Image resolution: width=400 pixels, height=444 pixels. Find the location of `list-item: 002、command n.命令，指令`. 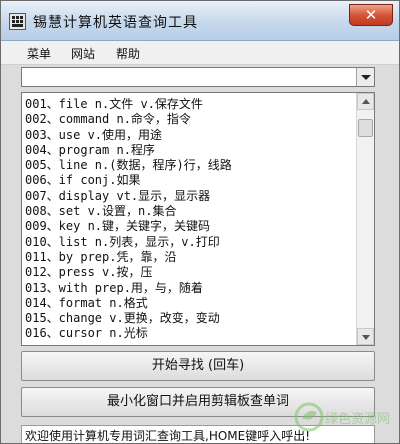

list-item: 002、command n.命令，指令 is located at coordinates (189, 119).